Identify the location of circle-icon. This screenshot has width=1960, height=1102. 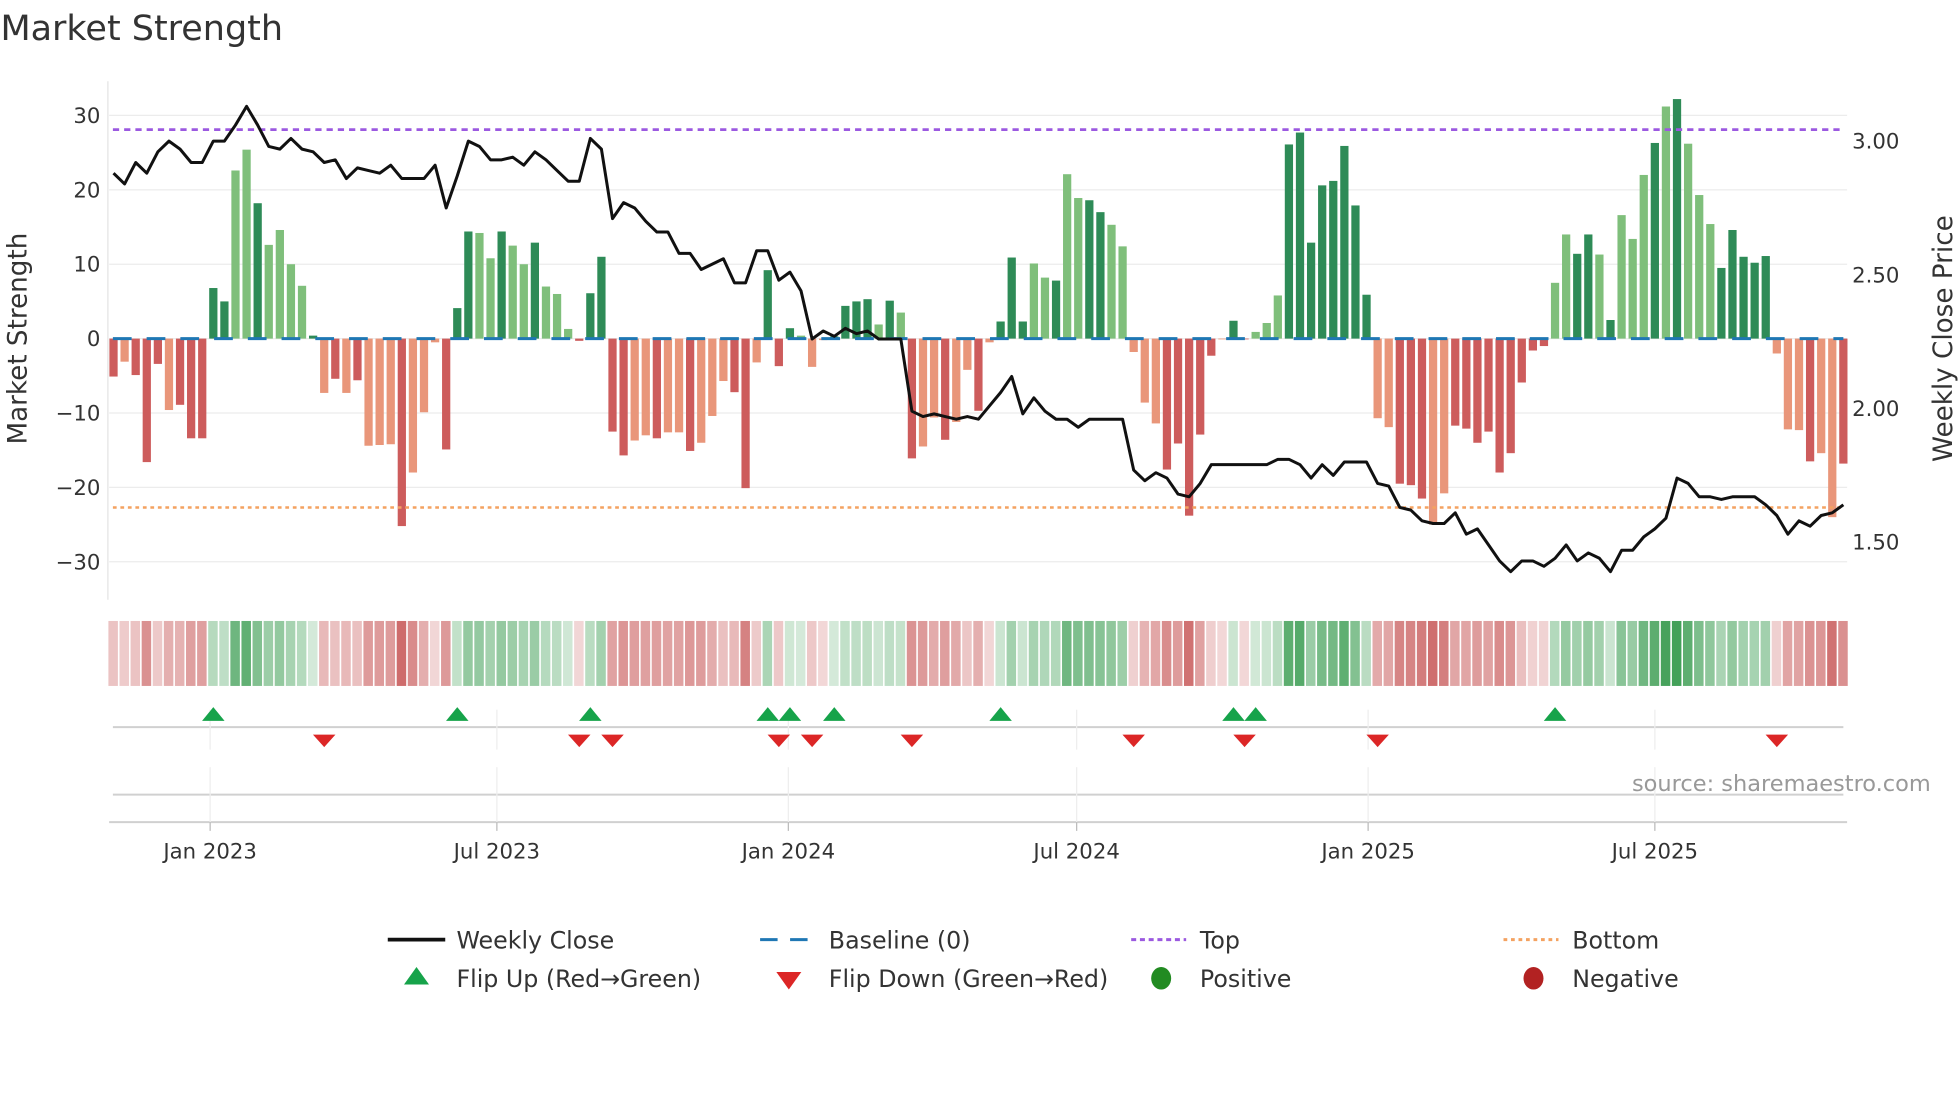
(1533, 978).